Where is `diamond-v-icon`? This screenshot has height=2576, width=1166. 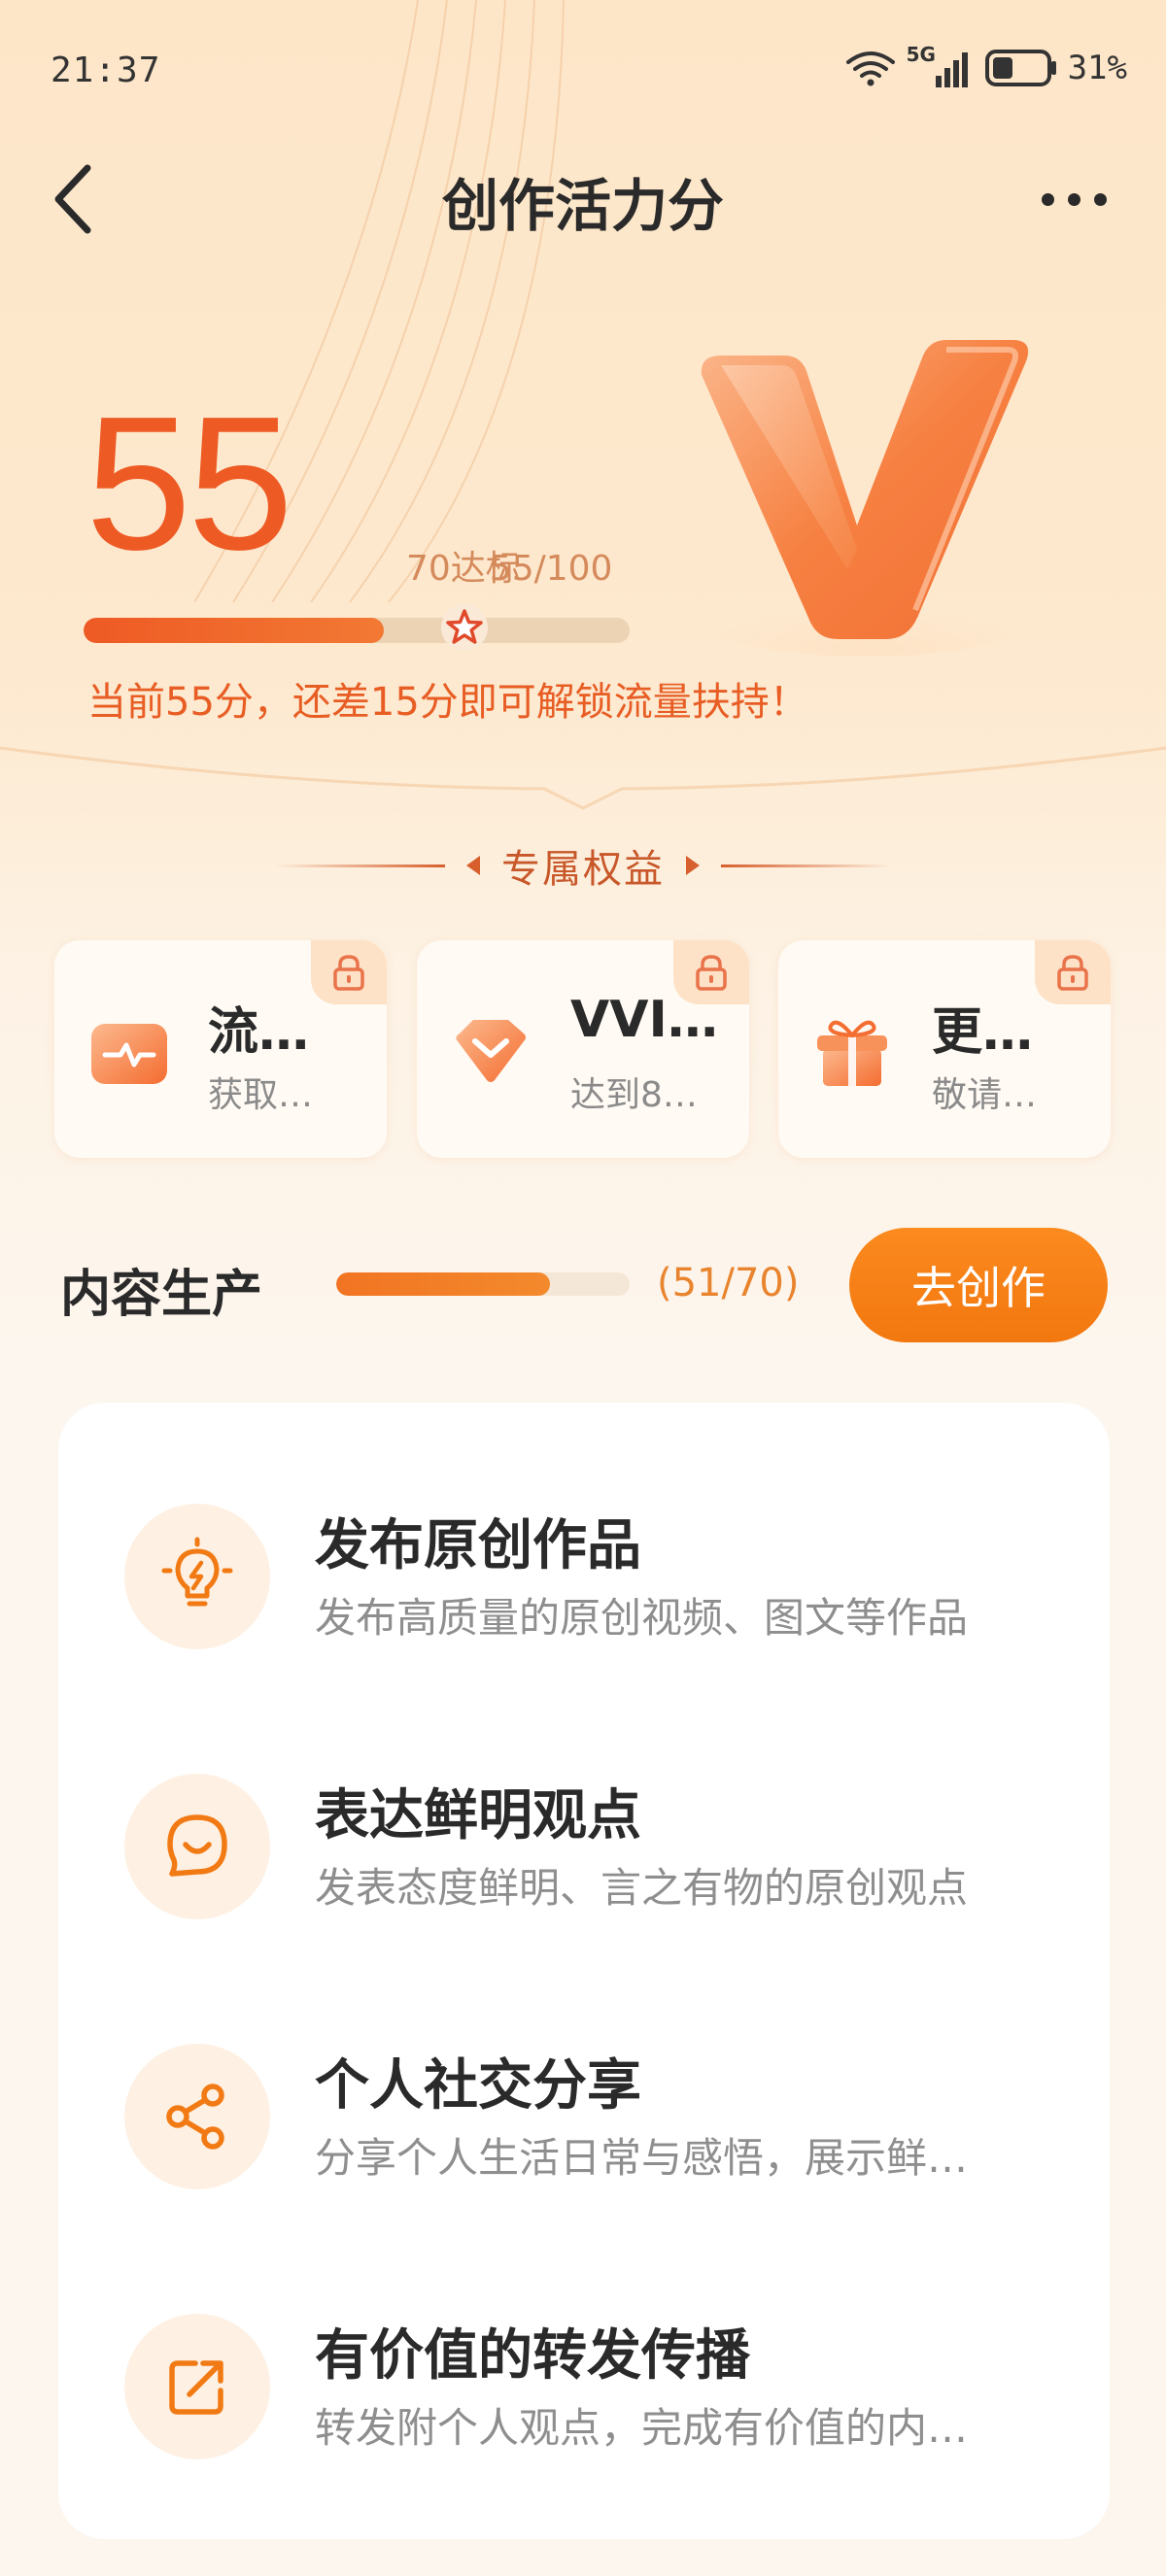 diamond-v-icon is located at coordinates (491, 1051).